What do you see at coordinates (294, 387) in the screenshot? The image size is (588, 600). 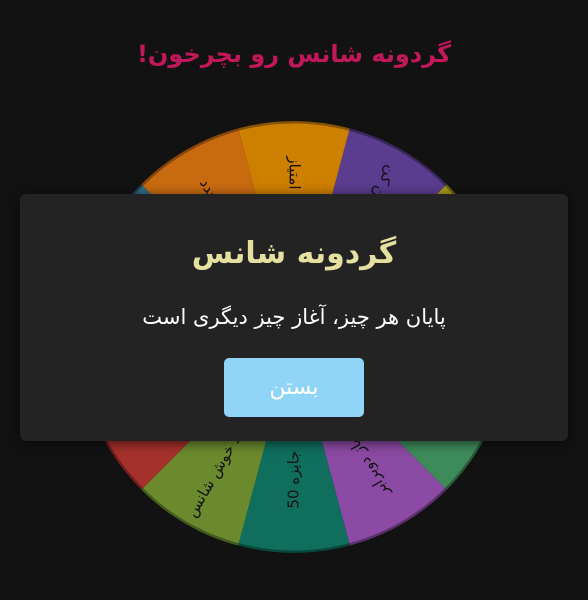 I see `close-button: بستن` at bounding box center [294, 387].